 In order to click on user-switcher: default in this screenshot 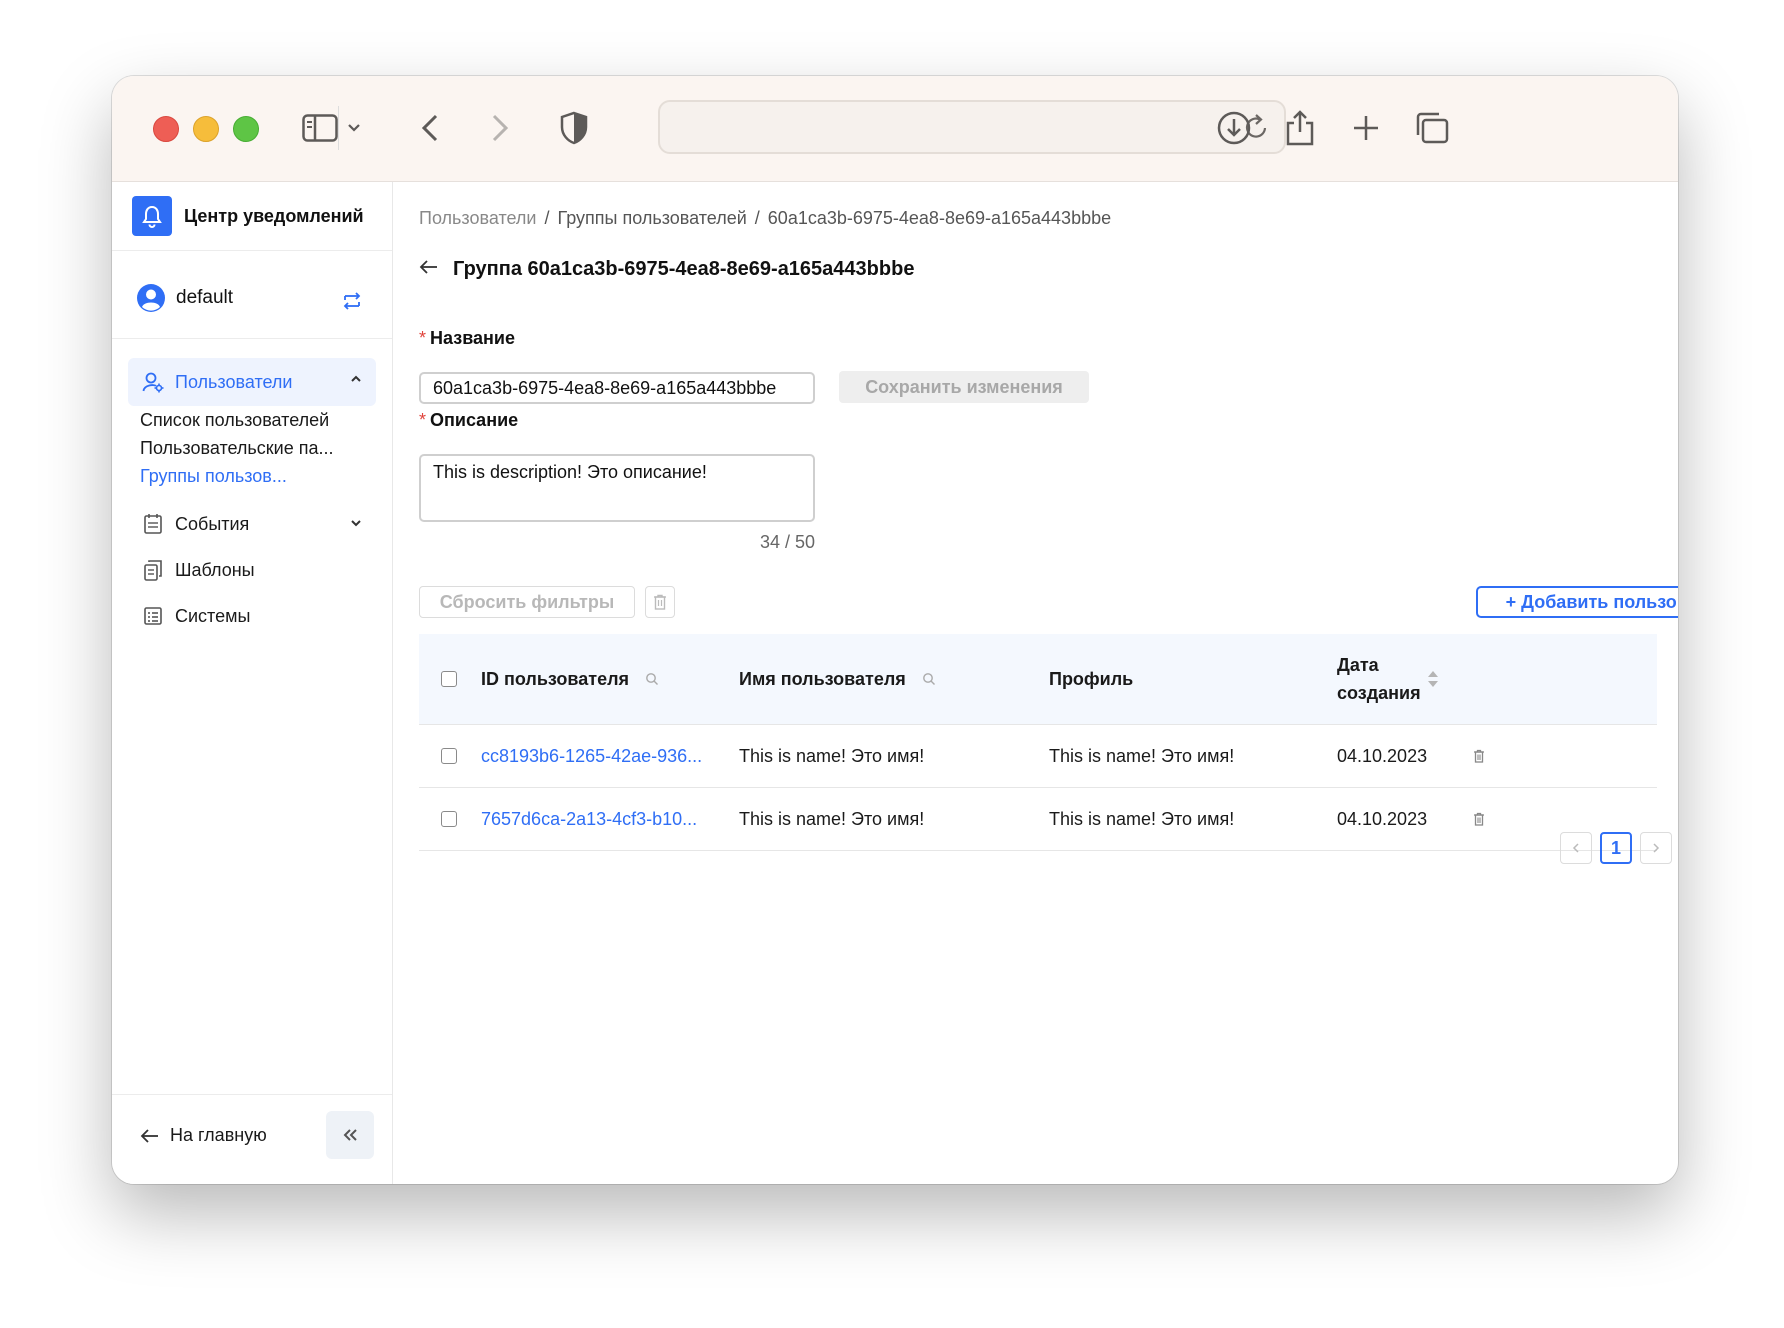, I will do `click(254, 298)`.